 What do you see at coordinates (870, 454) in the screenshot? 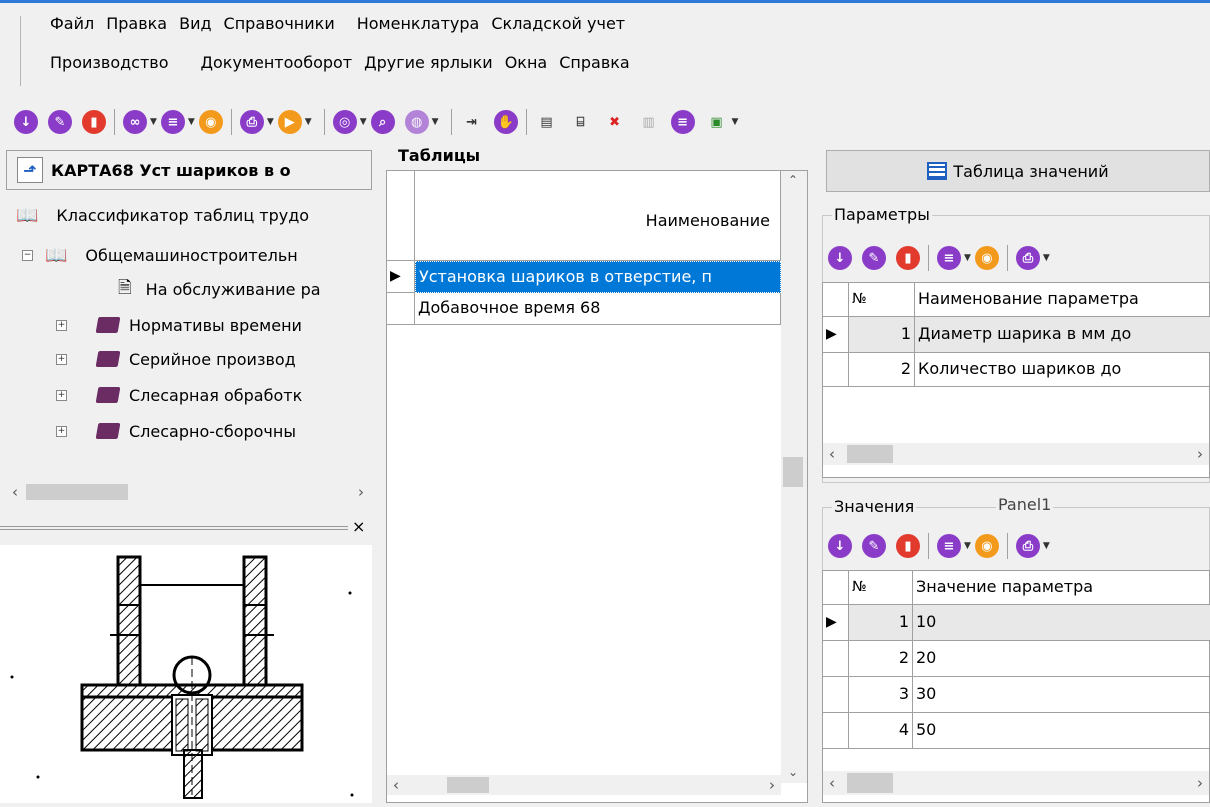
I see `params-h-thumb` at bounding box center [870, 454].